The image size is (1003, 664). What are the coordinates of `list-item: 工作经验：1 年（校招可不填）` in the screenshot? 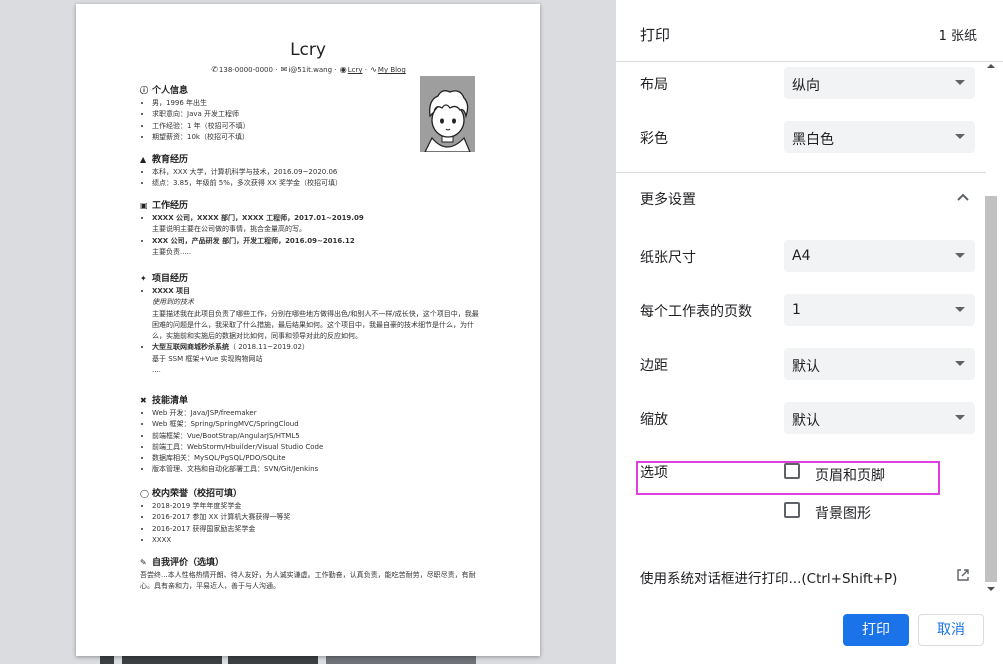 It's located at (316, 126).